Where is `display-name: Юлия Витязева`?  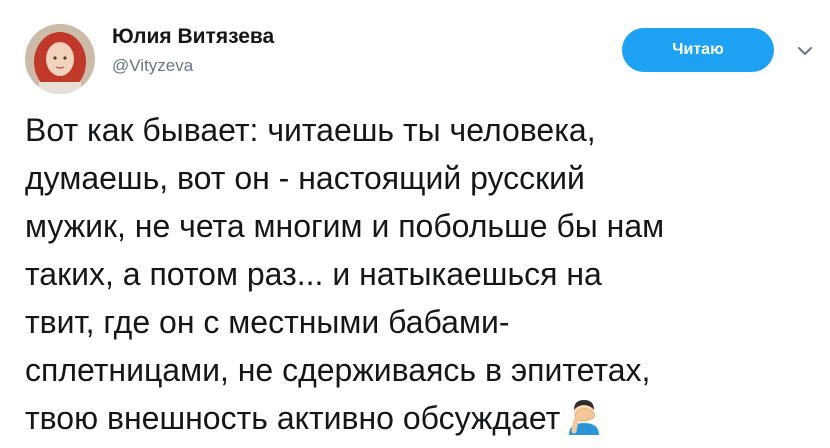 display-name: Юлия Витязева is located at coordinates (193, 37).